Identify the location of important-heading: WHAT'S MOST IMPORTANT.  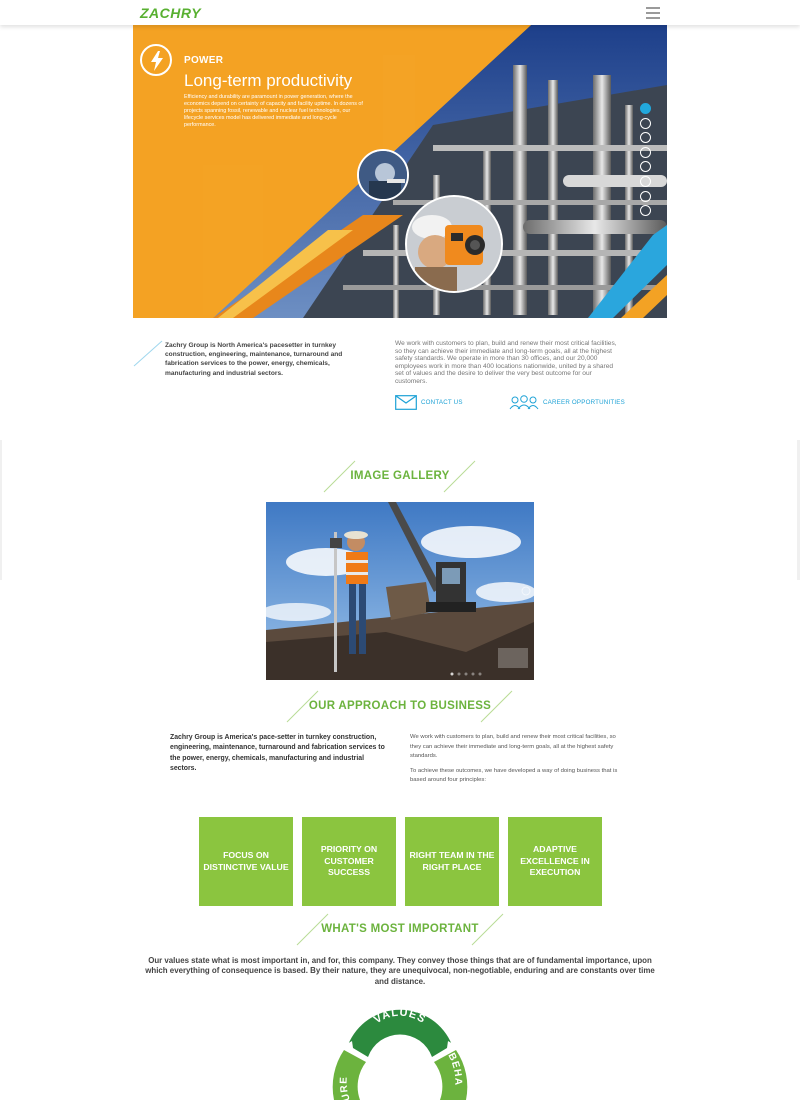
(400, 930).